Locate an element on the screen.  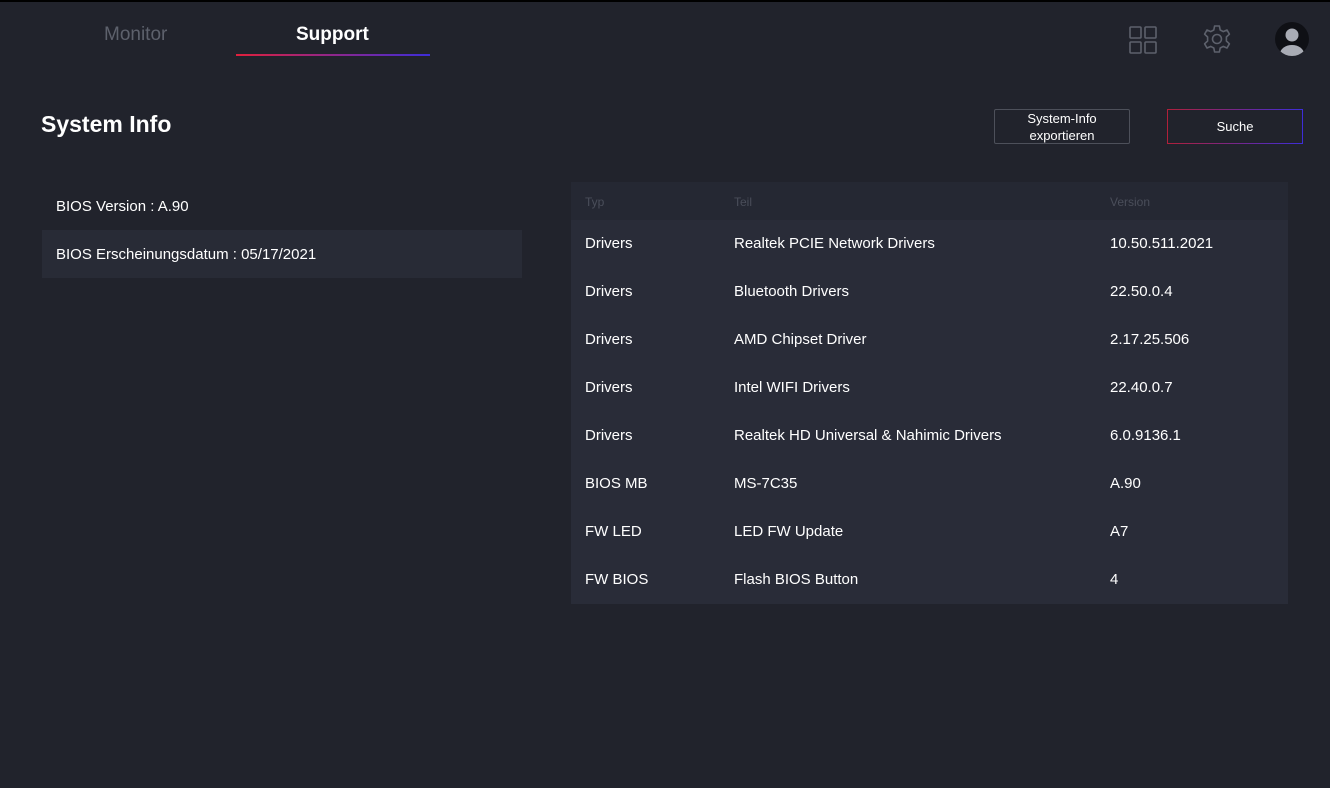
list-item: BIOS Version : A.90 is located at coordinates (122, 206).